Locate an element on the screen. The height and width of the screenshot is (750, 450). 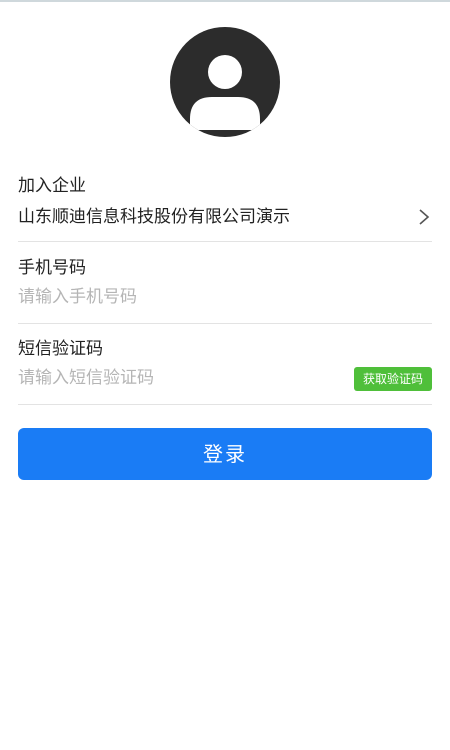
phone-label: 手机号码 is located at coordinates (52, 268).